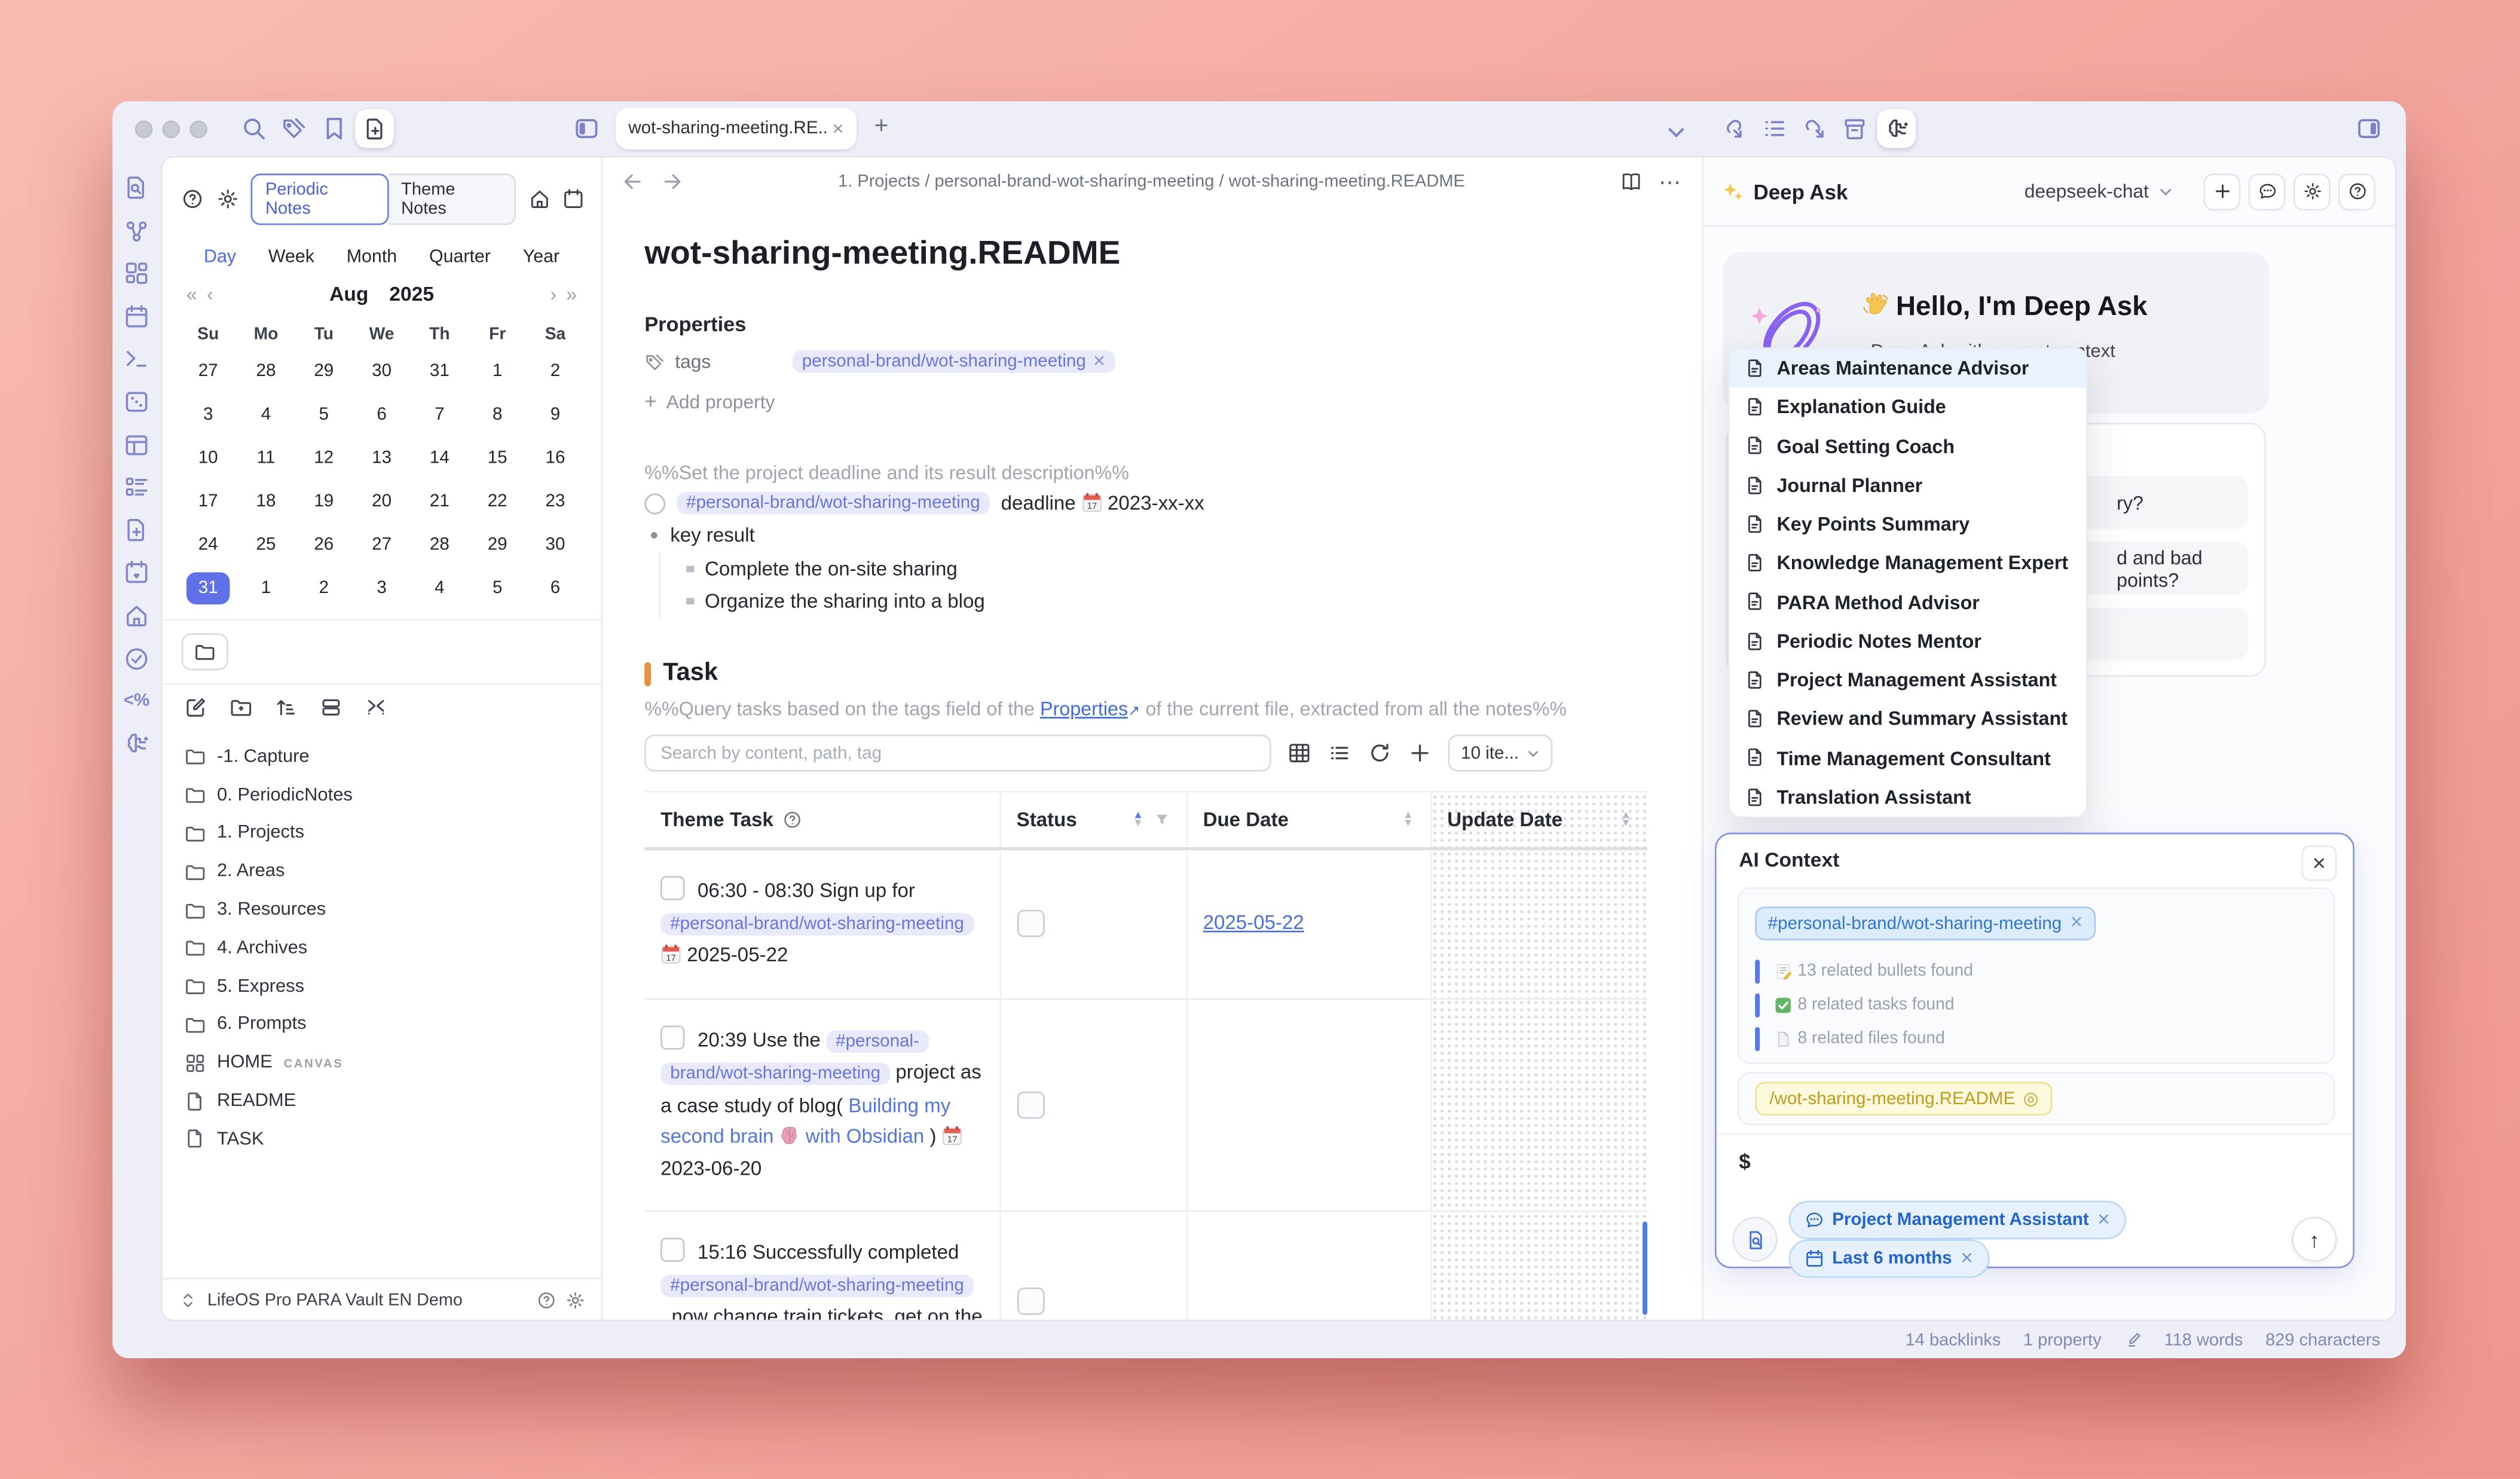 Image resolution: width=2520 pixels, height=1479 pixels. What do you see at coordinates (192, 199) in the screenshot?
I see `help-icon` at bounding box center [192, 199].